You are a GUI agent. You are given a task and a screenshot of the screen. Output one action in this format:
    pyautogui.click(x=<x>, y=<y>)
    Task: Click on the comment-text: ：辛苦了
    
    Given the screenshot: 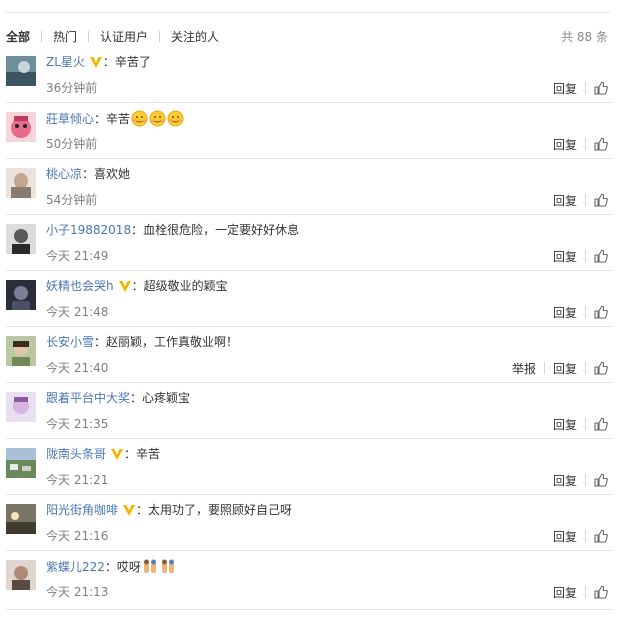 What is the action you would take?
    pyautogui.click(x=126, y=62)
    